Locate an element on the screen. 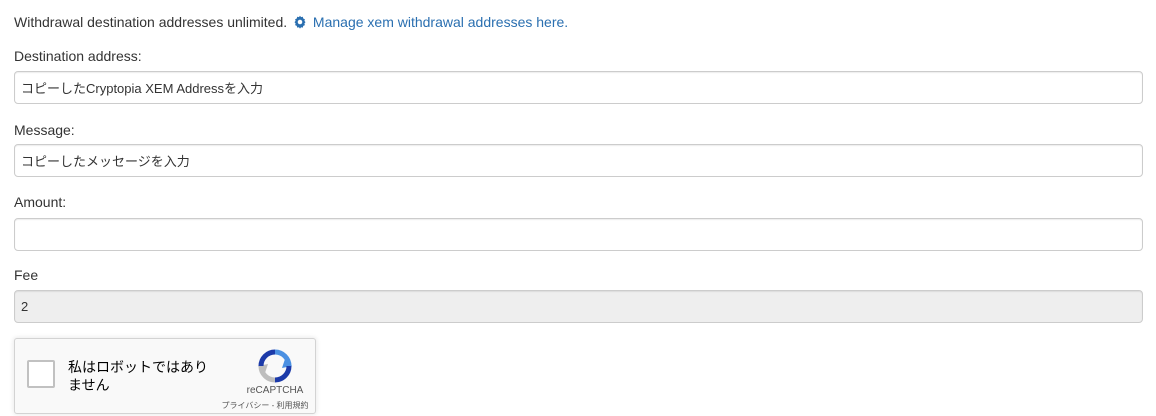 The height and width of the screenshot is (416, 1156). destination-address-label: Destination address: is located at coordinates (78, 56).